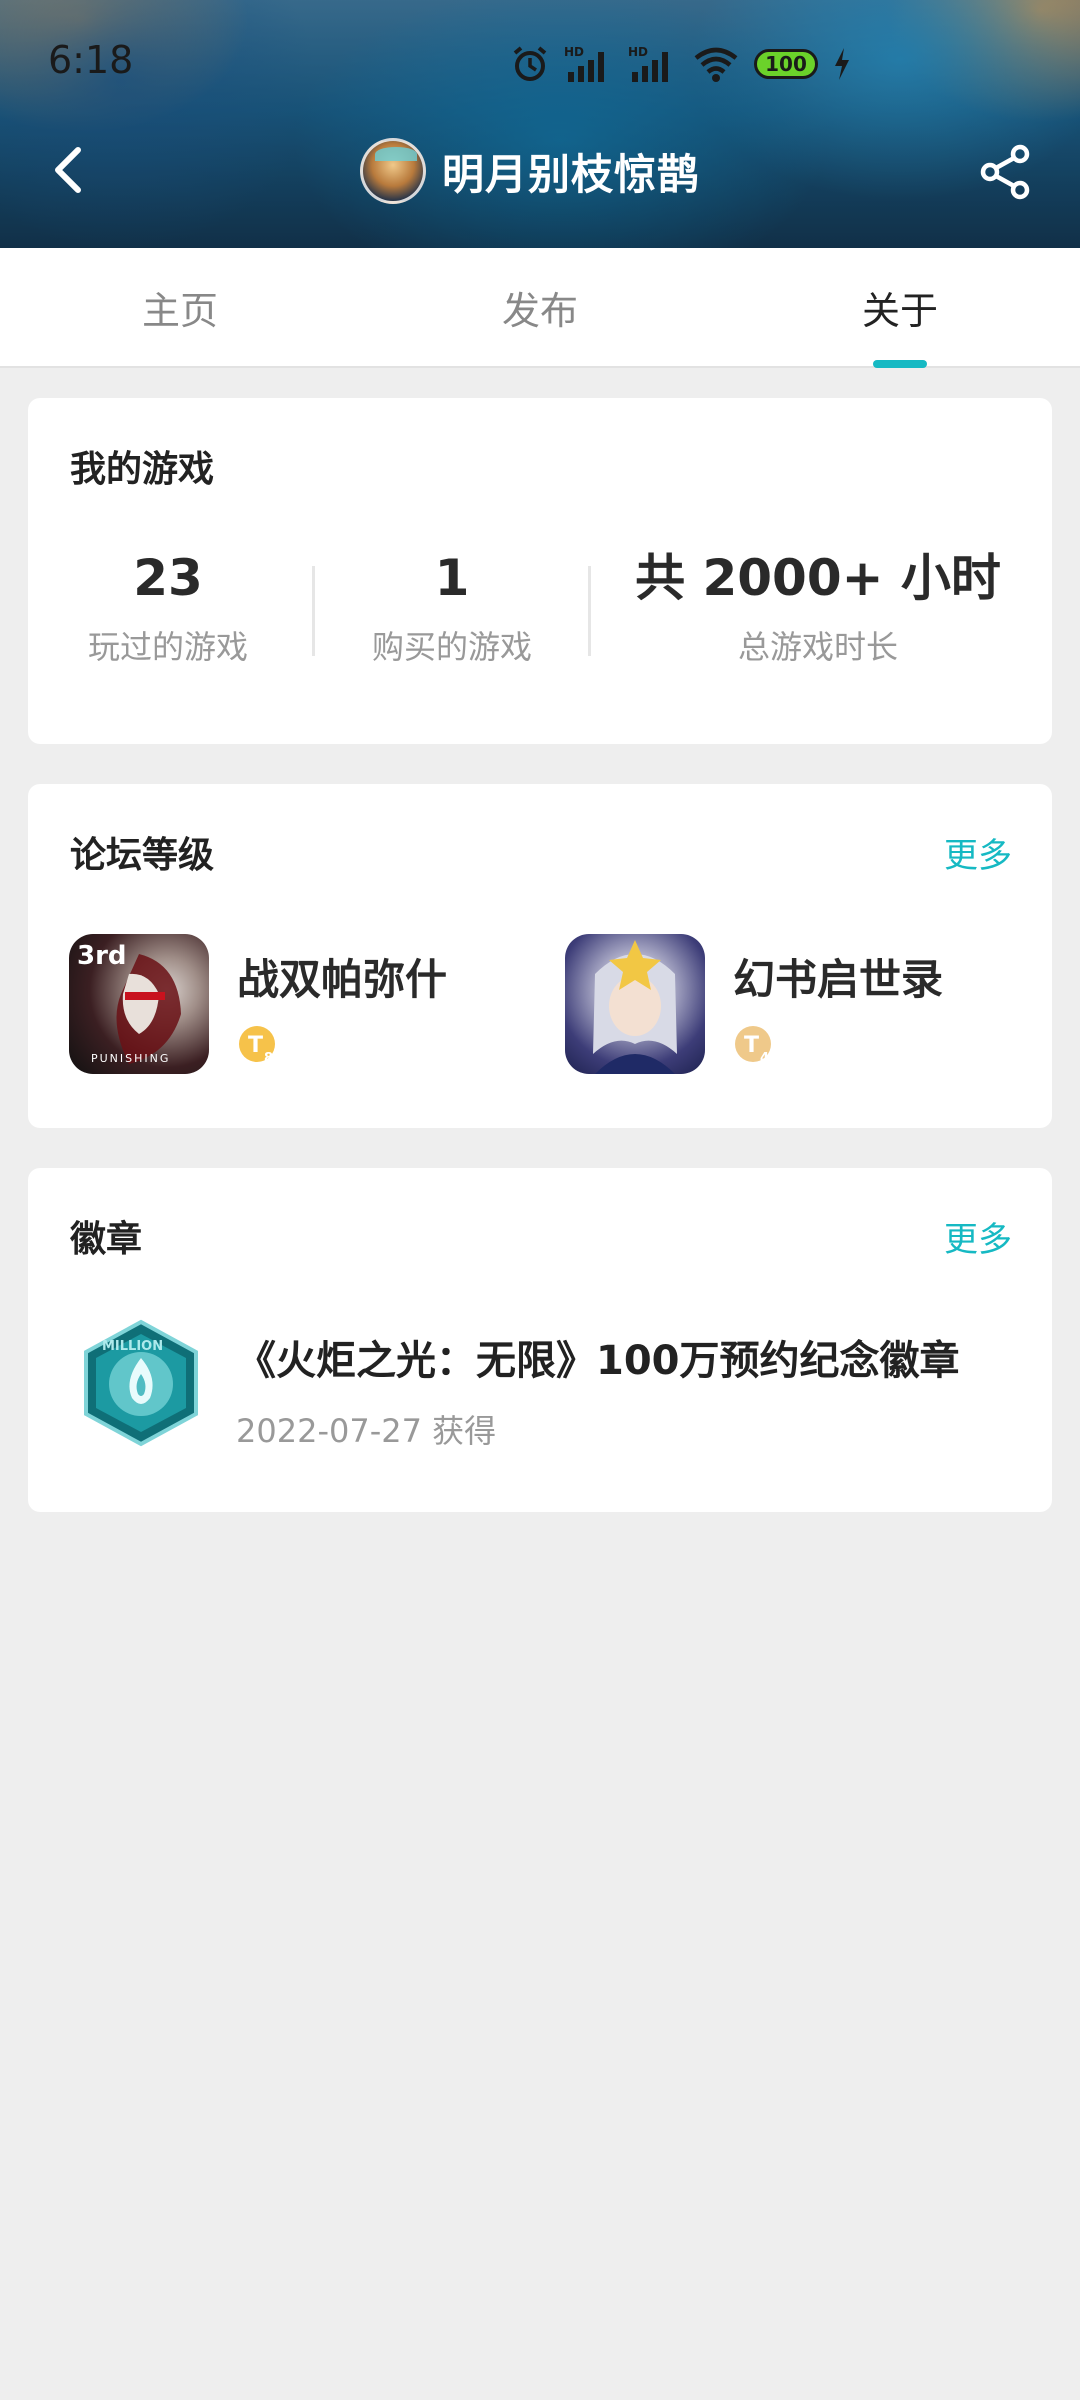  Describe the element at coordinates (818, 578) in the screenshot. I see `stat-playtime-value: 共 2000+ 小时` at that location.